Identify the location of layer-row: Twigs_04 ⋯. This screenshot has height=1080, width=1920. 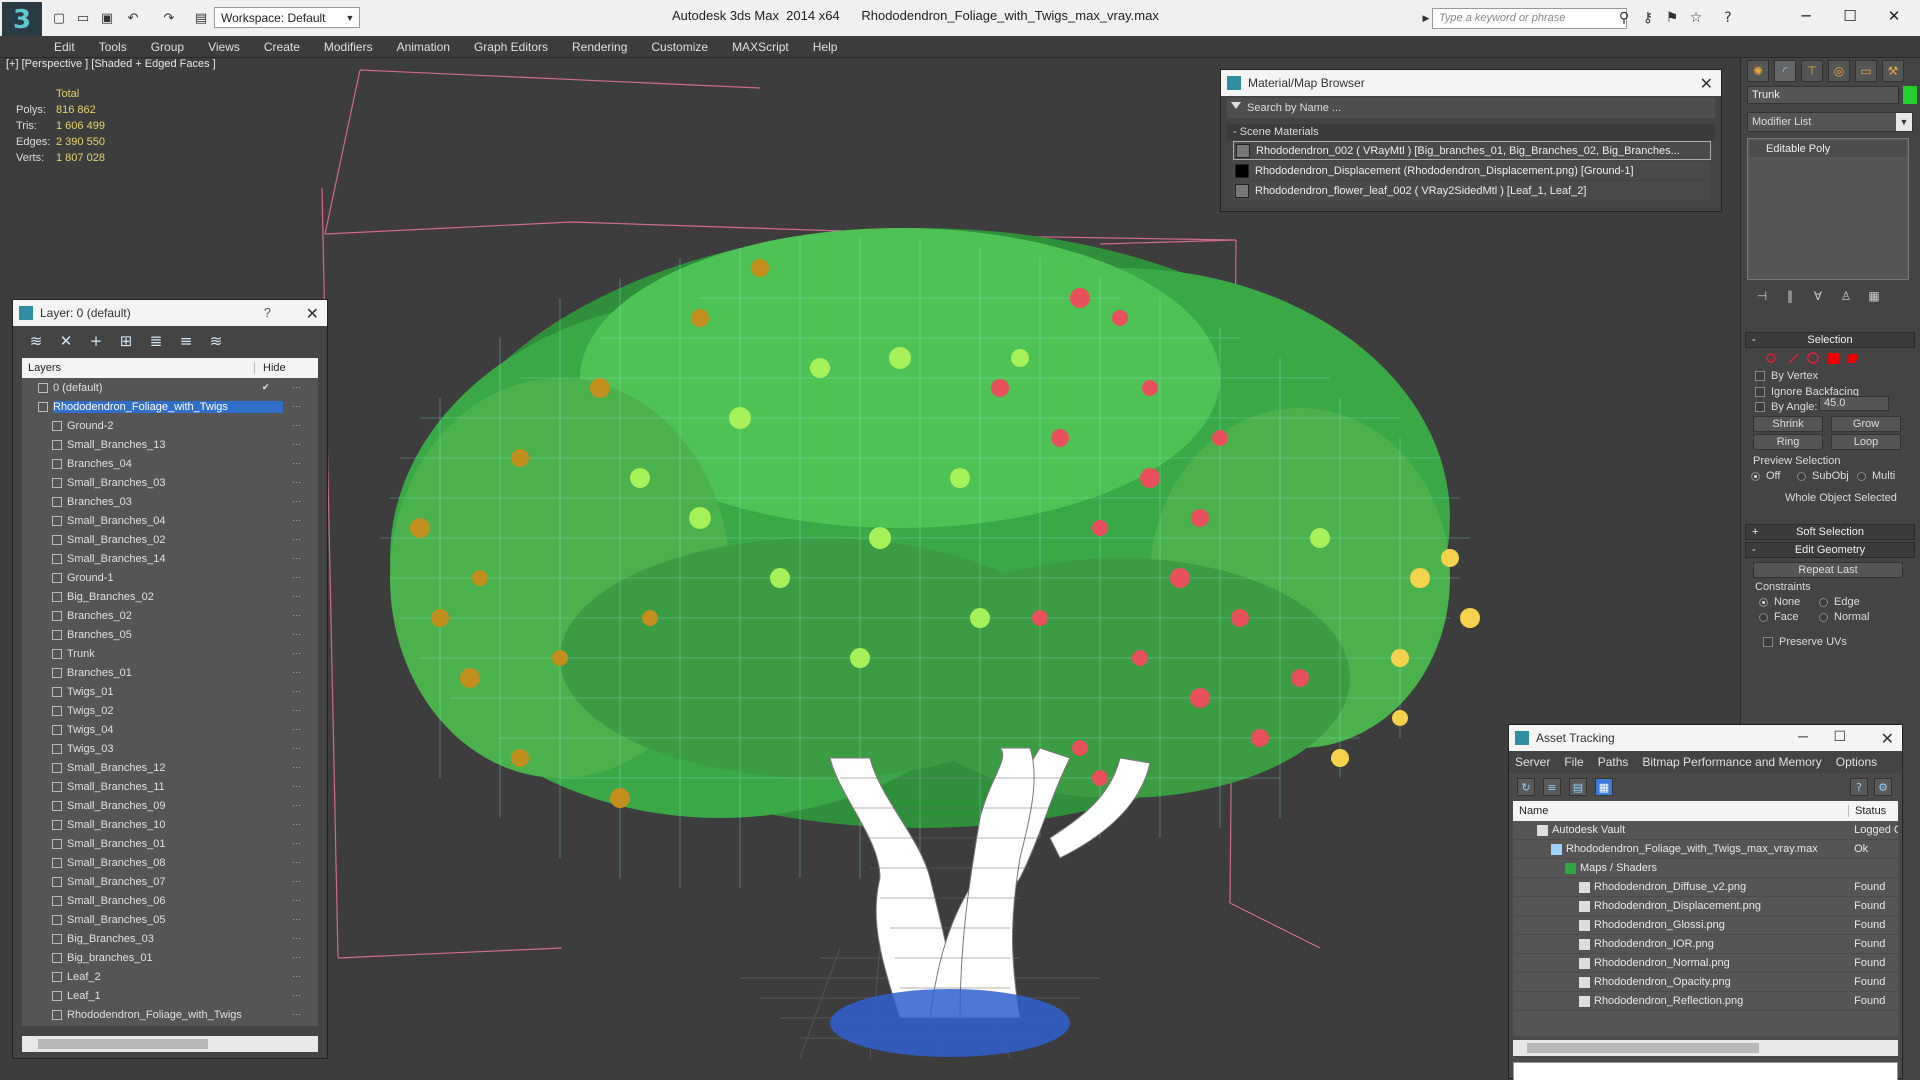
(170, 729).